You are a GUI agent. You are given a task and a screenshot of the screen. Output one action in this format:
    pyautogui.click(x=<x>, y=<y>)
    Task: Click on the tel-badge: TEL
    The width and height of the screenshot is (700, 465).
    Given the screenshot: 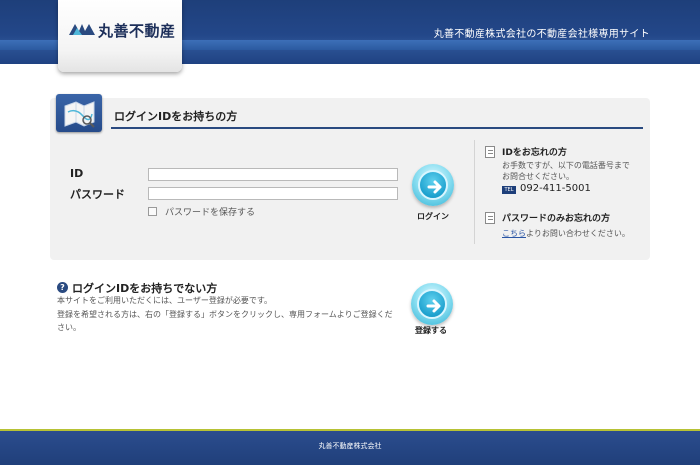 What is the action you would take?
    pyautogui.click(x=509, y=190)
    